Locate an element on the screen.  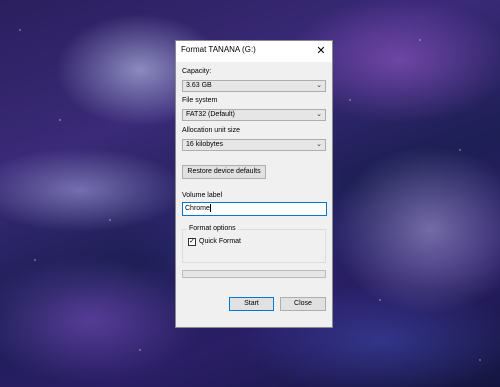
allocation-label: Allocation unit size is located at coordinates (211, 130).